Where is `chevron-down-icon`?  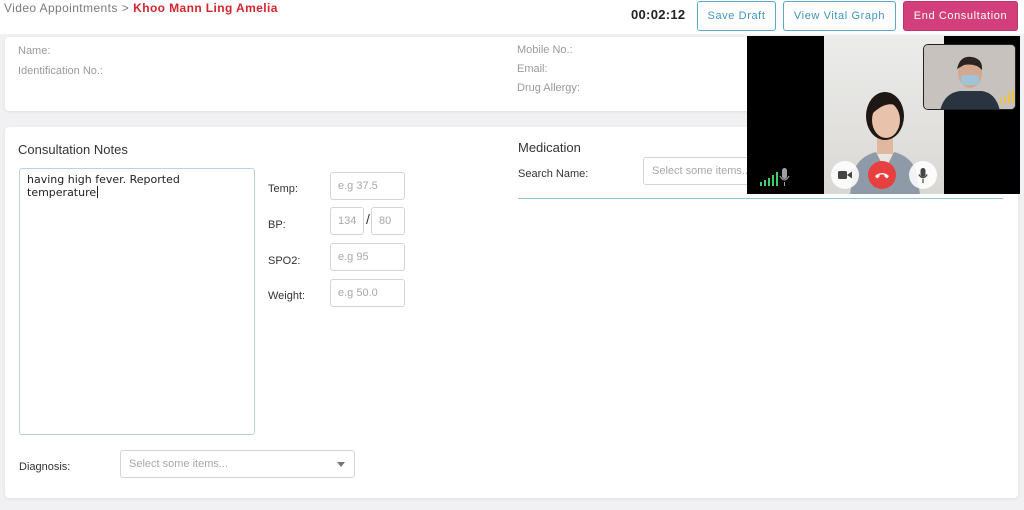 chevron-down-icon is located at coordinates (341, 464).